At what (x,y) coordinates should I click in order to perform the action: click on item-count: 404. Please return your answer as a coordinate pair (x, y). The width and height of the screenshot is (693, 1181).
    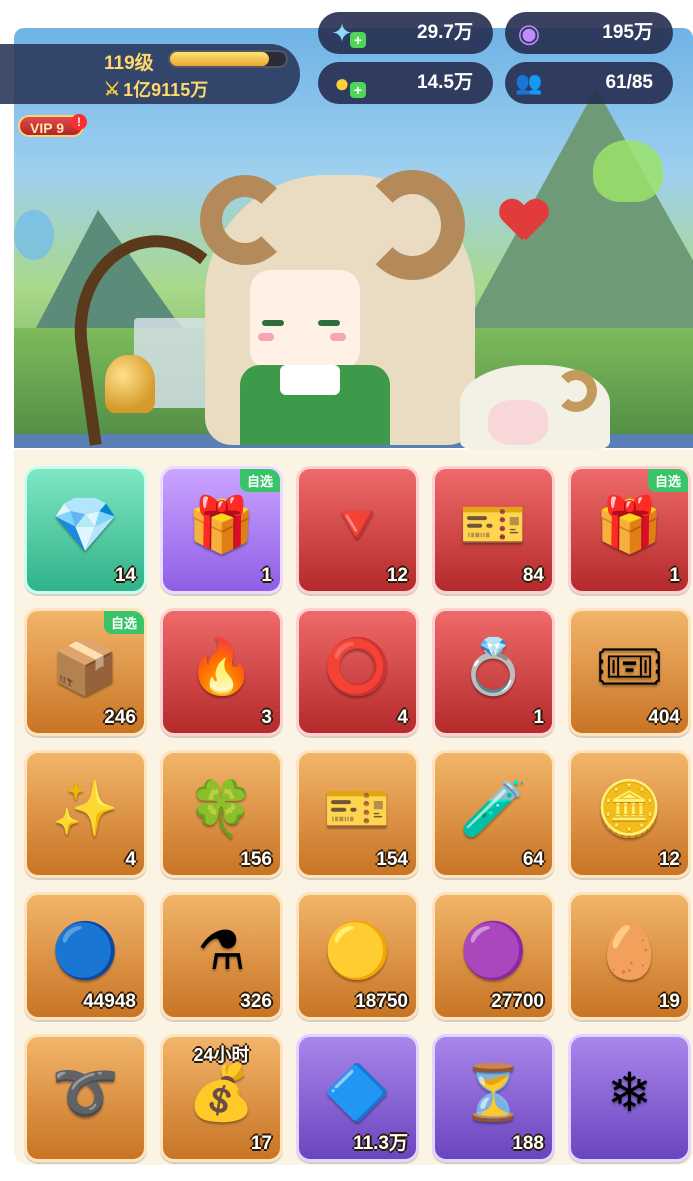
    Looking at the image, I should click on (664, 717).